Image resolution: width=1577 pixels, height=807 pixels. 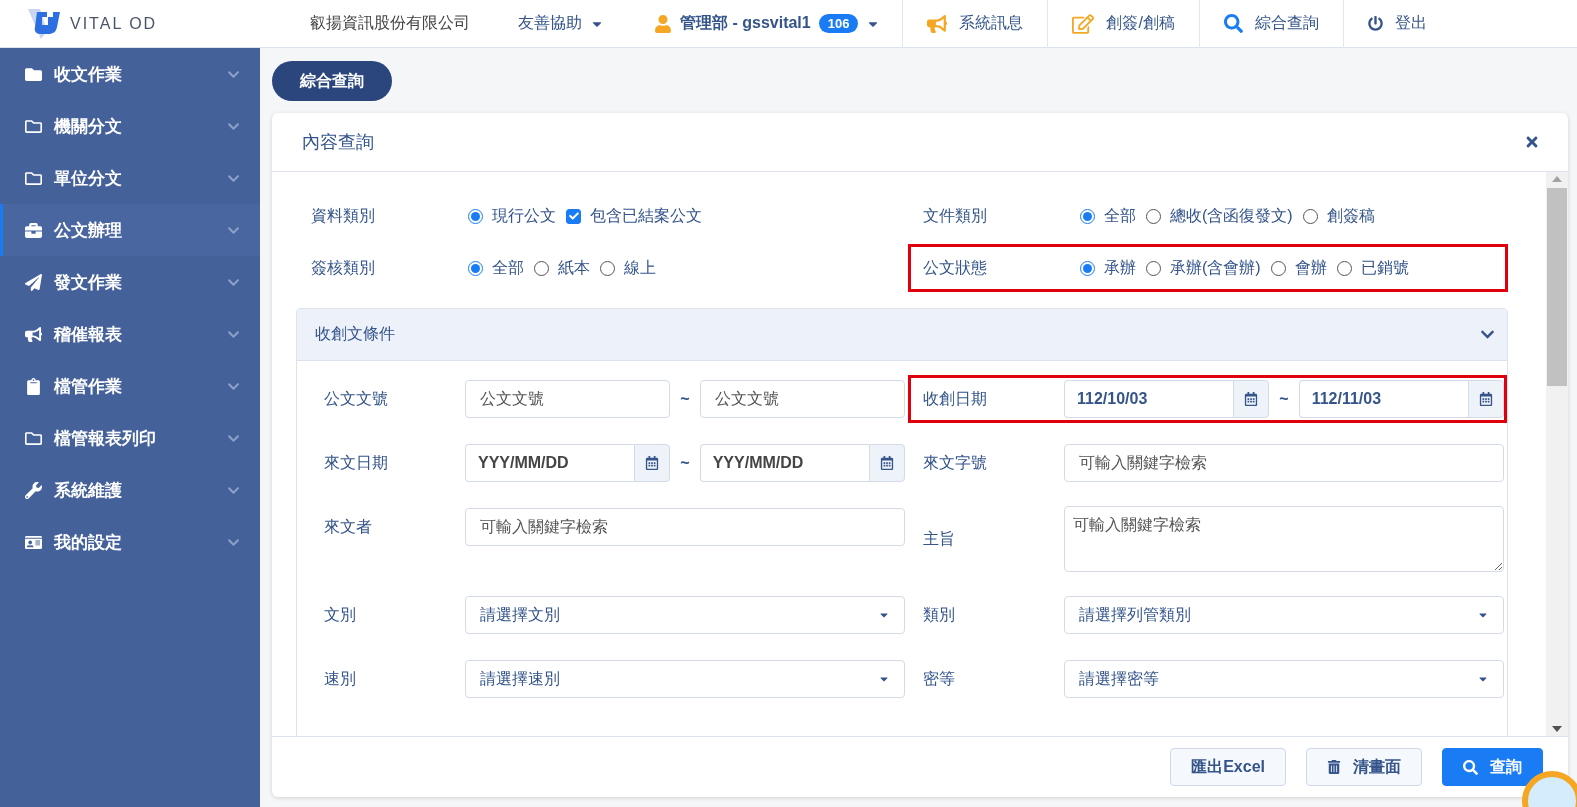 What do you see at coordinates (1231, 215) in the screenshot?
I see `option-label: 總收(含函復發文)` at bounding box center [1231, 215].